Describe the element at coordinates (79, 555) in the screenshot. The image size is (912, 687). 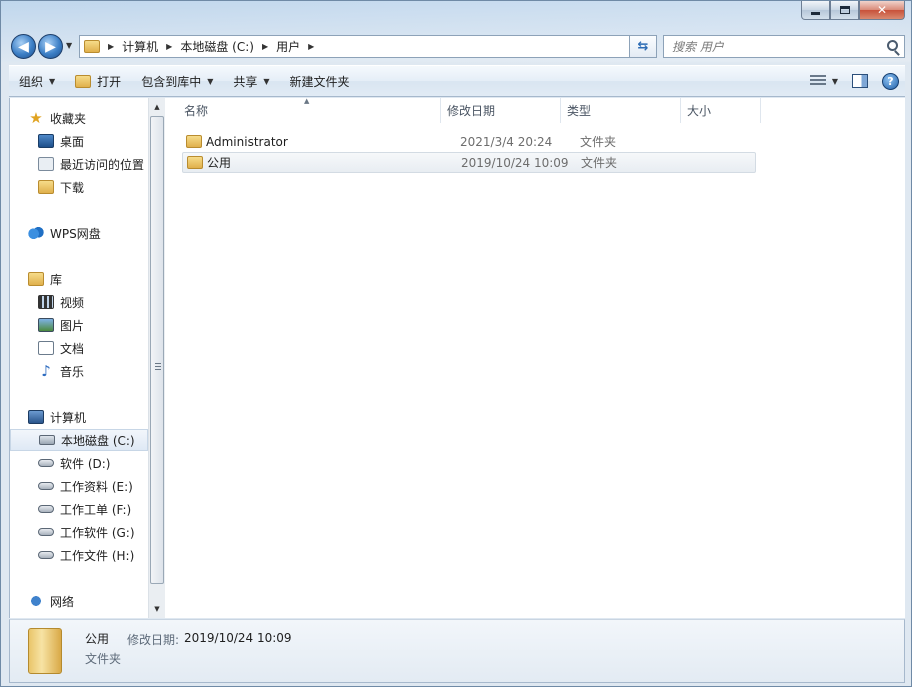
I see `nav-drive-h: 工作文件 (H:)` at that location.